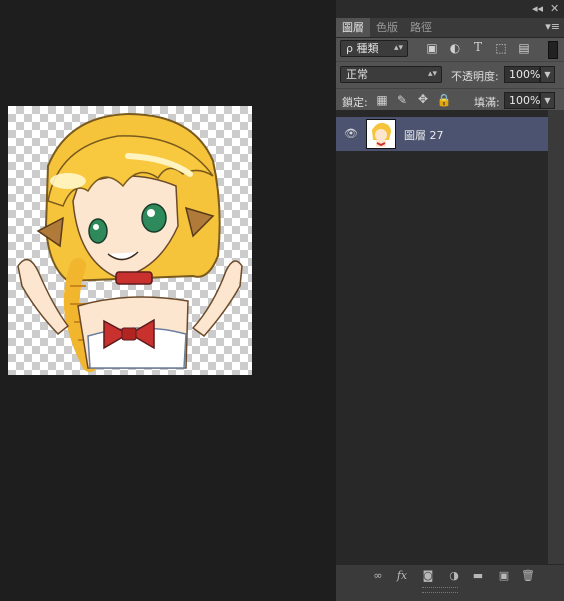 This screenshot has width=564, height=601. What do you see at coordinates (421, 27) in the screenshot?
I see `tab-paths: 路徑` at bounding box center [421, 27].